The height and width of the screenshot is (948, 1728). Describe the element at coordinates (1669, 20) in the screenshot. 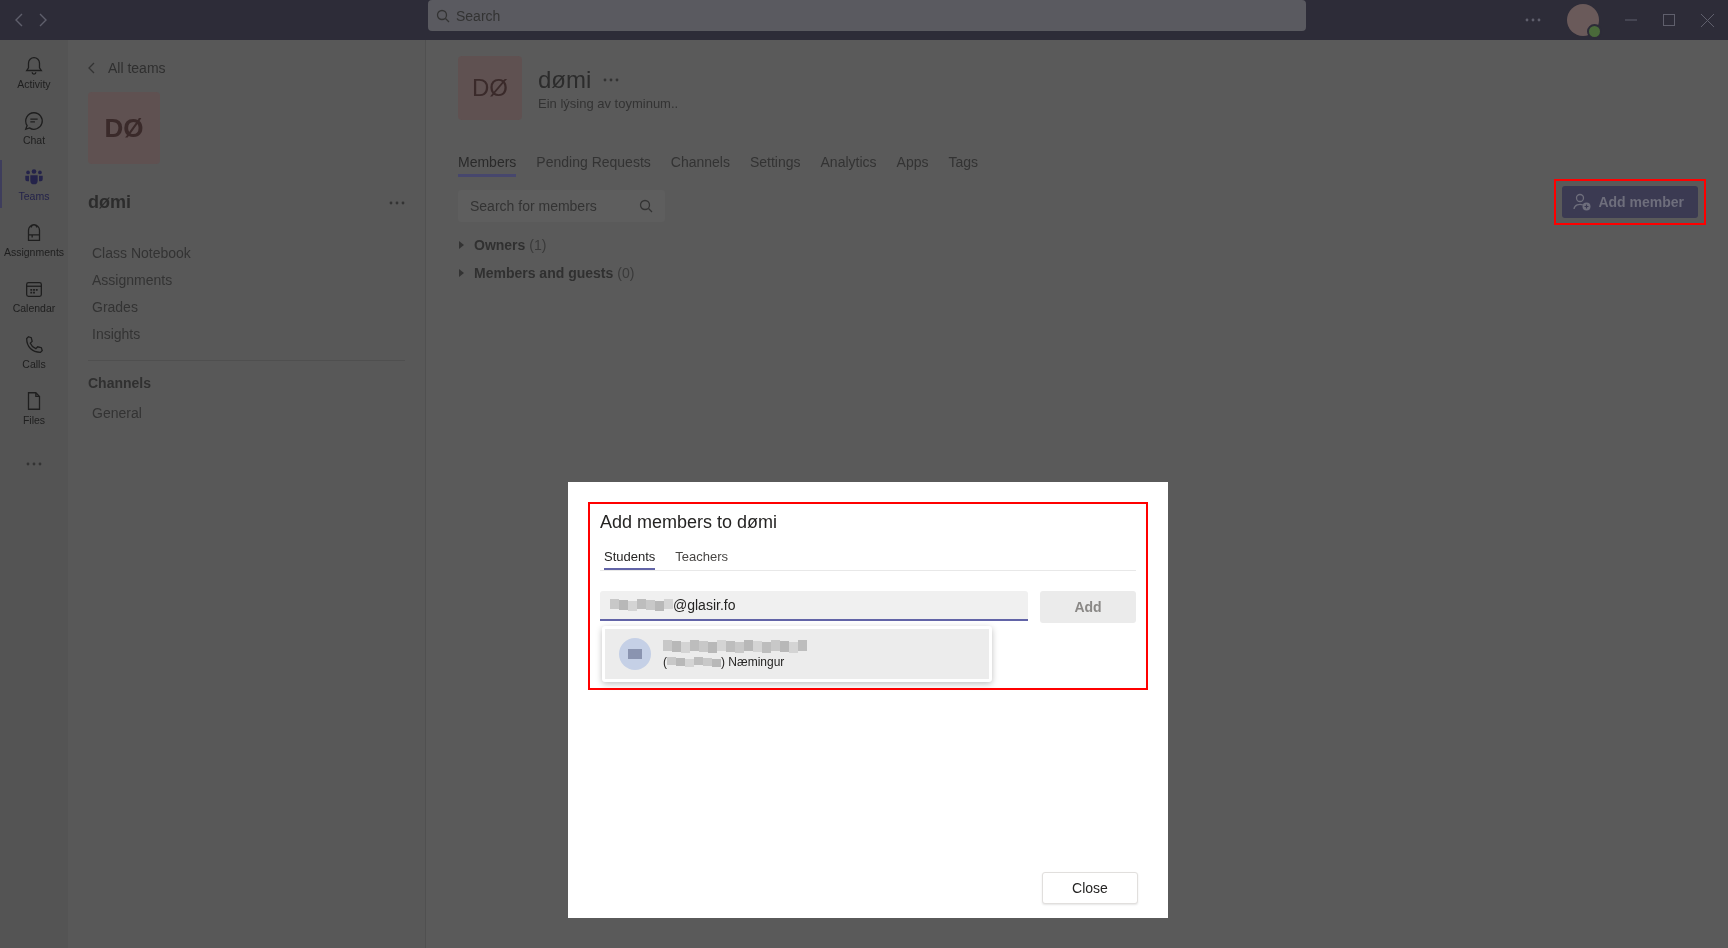

I see `maximize-icon` at that location.